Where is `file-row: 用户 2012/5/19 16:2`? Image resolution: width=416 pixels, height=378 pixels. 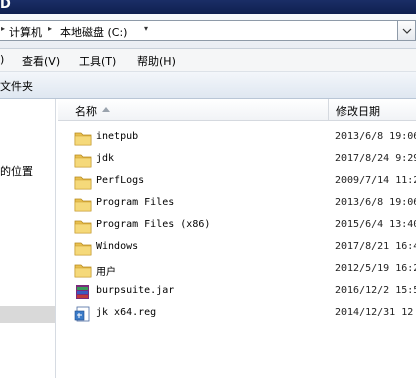
file-row: 用户 2012/5/19 16:2 is located at coordinates (237, 270).